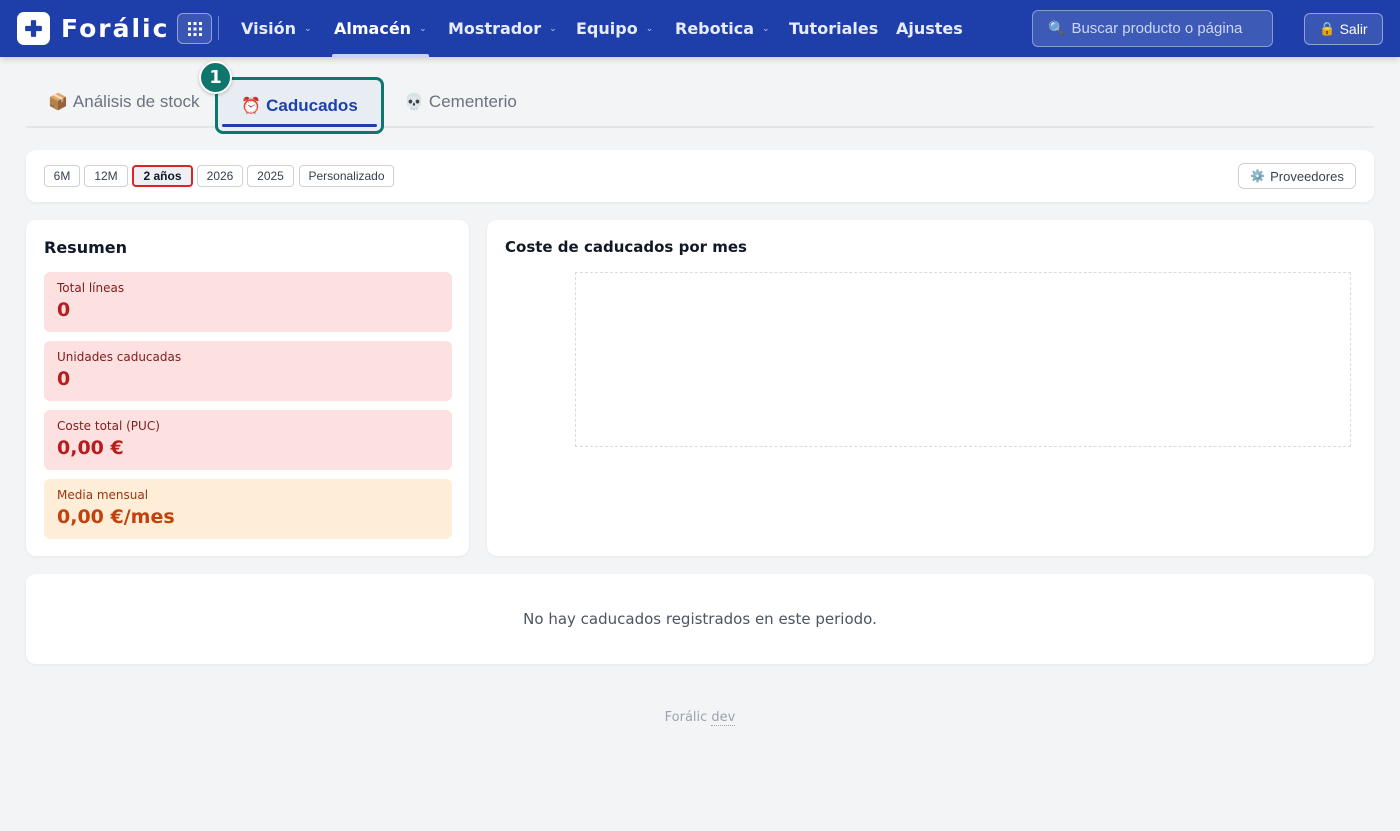  What do you see at coordinates (607, 28) in the screenshot?
I see `nav-item-label: Equipo` at bounding box center [607, 28].